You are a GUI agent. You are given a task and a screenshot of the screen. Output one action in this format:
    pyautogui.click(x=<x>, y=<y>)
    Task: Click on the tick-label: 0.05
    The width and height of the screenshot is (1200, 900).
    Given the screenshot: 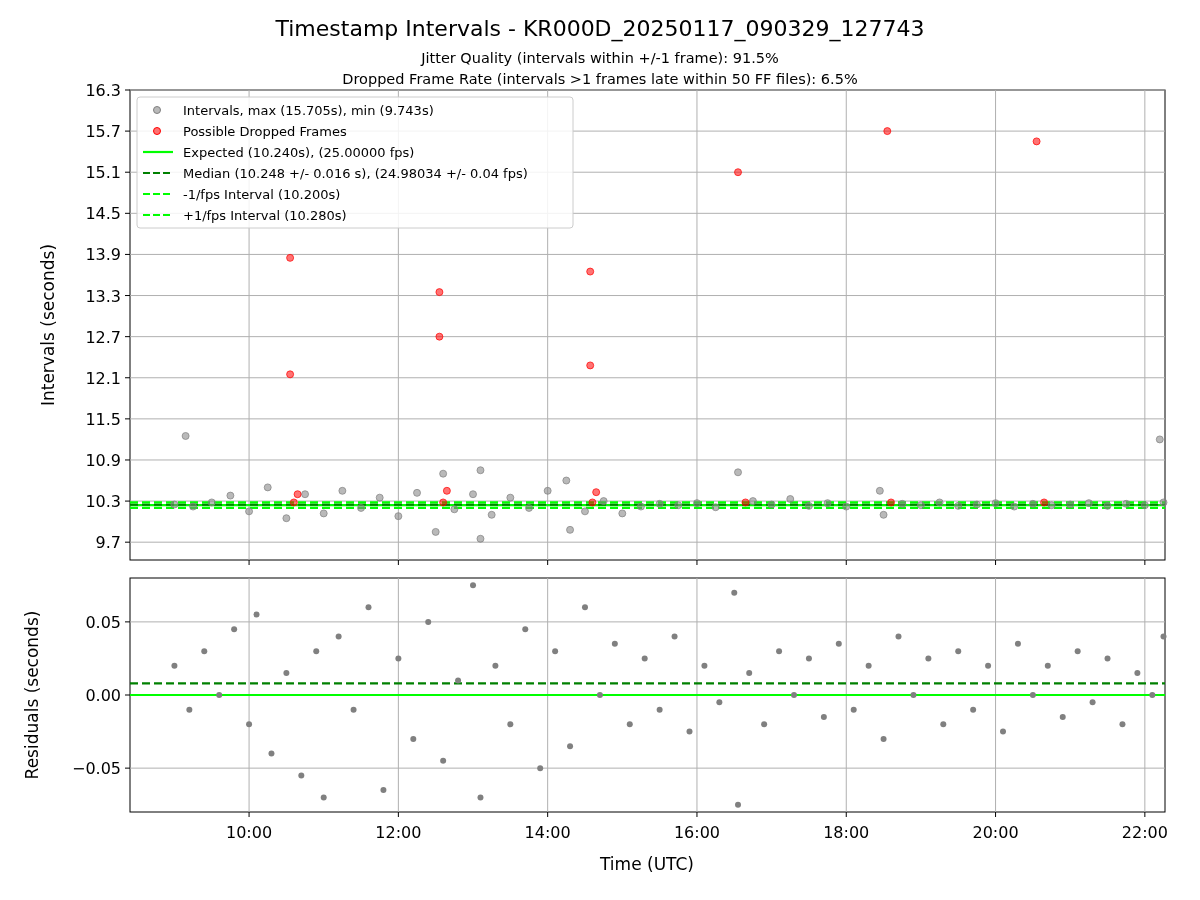 What is the action you would take?
    pyautogui.click(x=103, y=622)
    